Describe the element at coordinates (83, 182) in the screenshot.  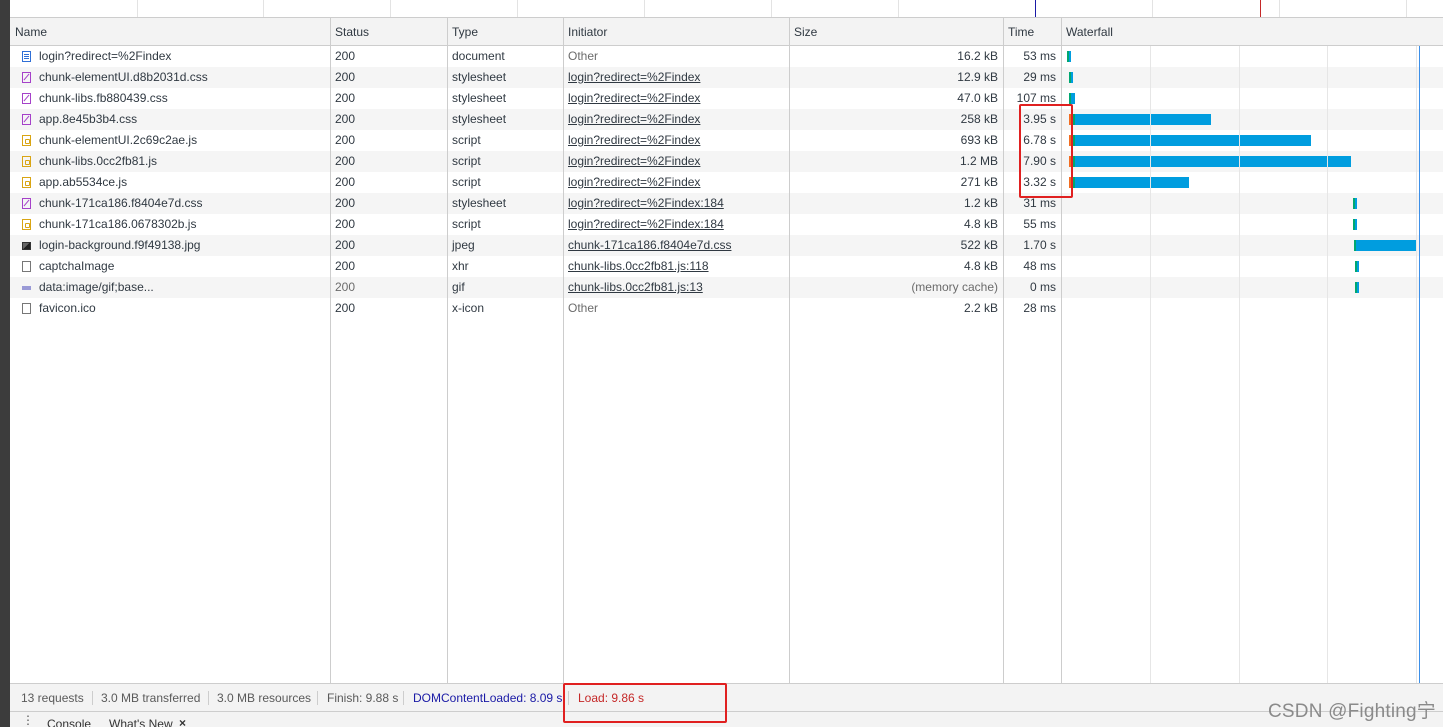
I see `request-name: app.ab5534ce.js` at that location.